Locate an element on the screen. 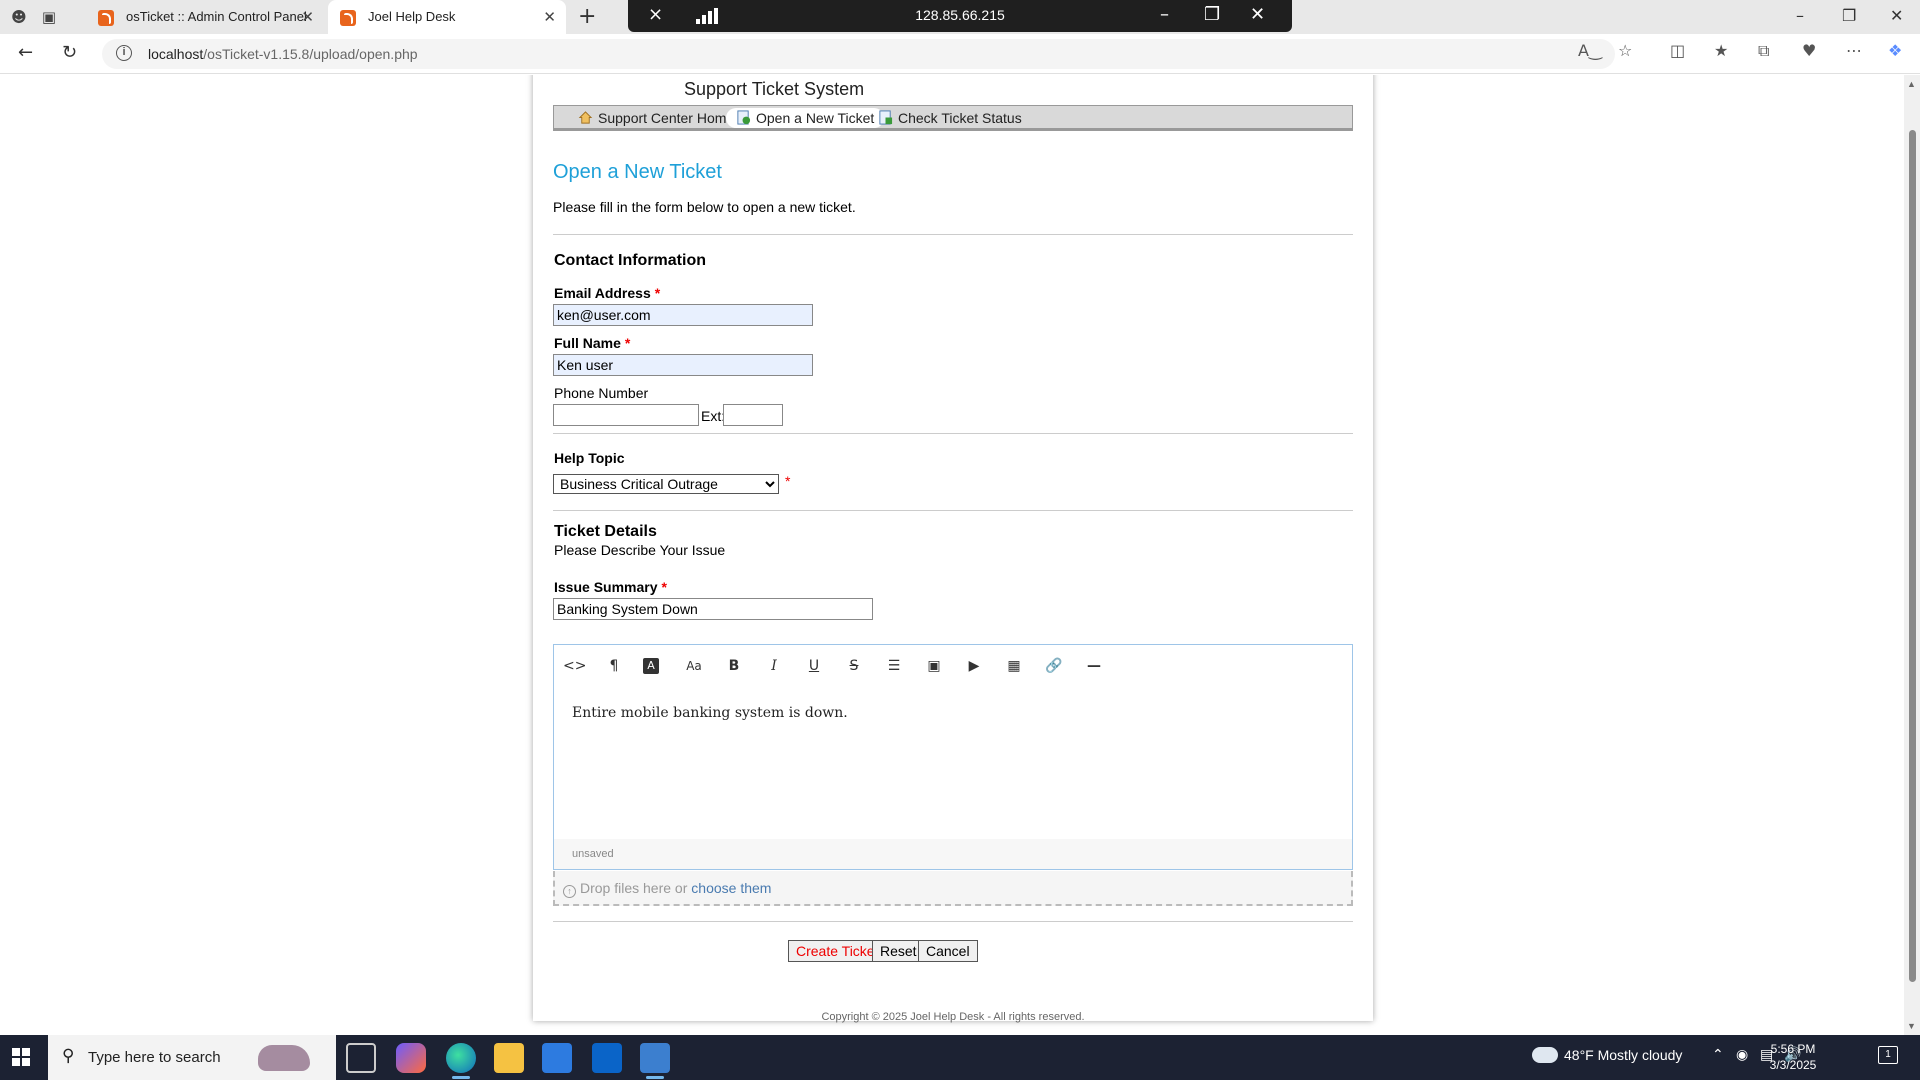  window-restore-icon: ❐ is located at coordinates (1849, 15).